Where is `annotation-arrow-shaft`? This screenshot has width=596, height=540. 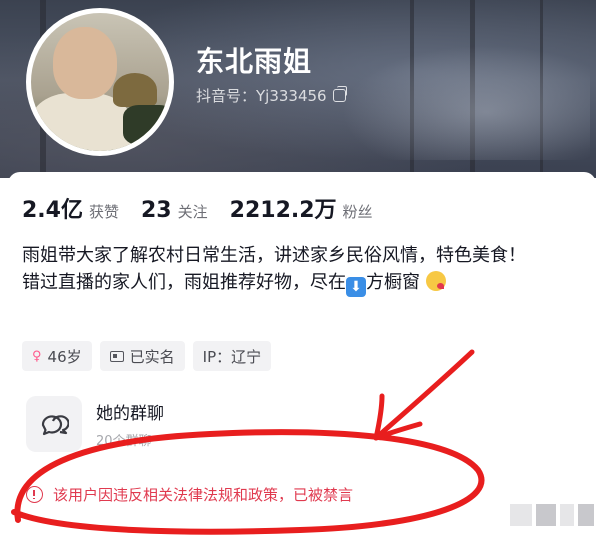
annotation-arrow-shaft is located at coordinates (424, 395).